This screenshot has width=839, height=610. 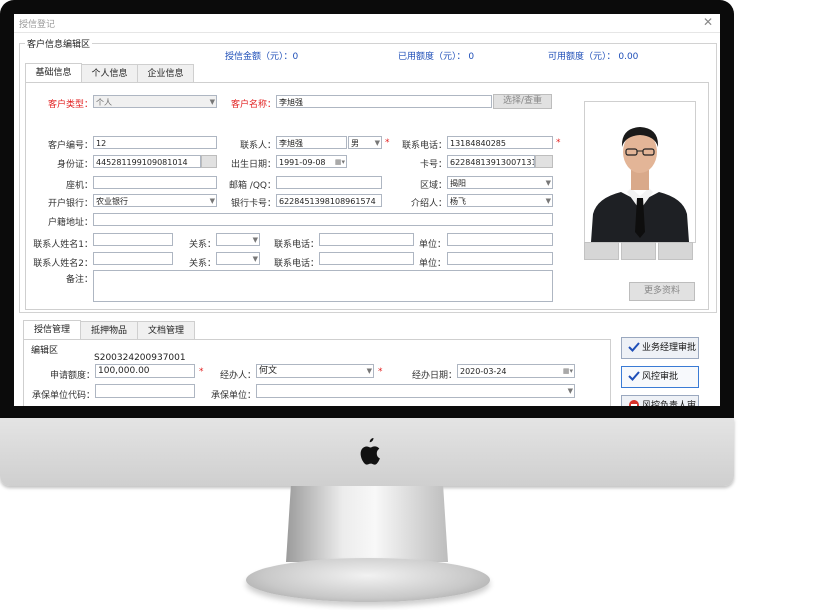 What do you see at coordinates (662, 291) in the screenshot?
I see `more-info-button: 更多资料` at bounding box center [662, 291].